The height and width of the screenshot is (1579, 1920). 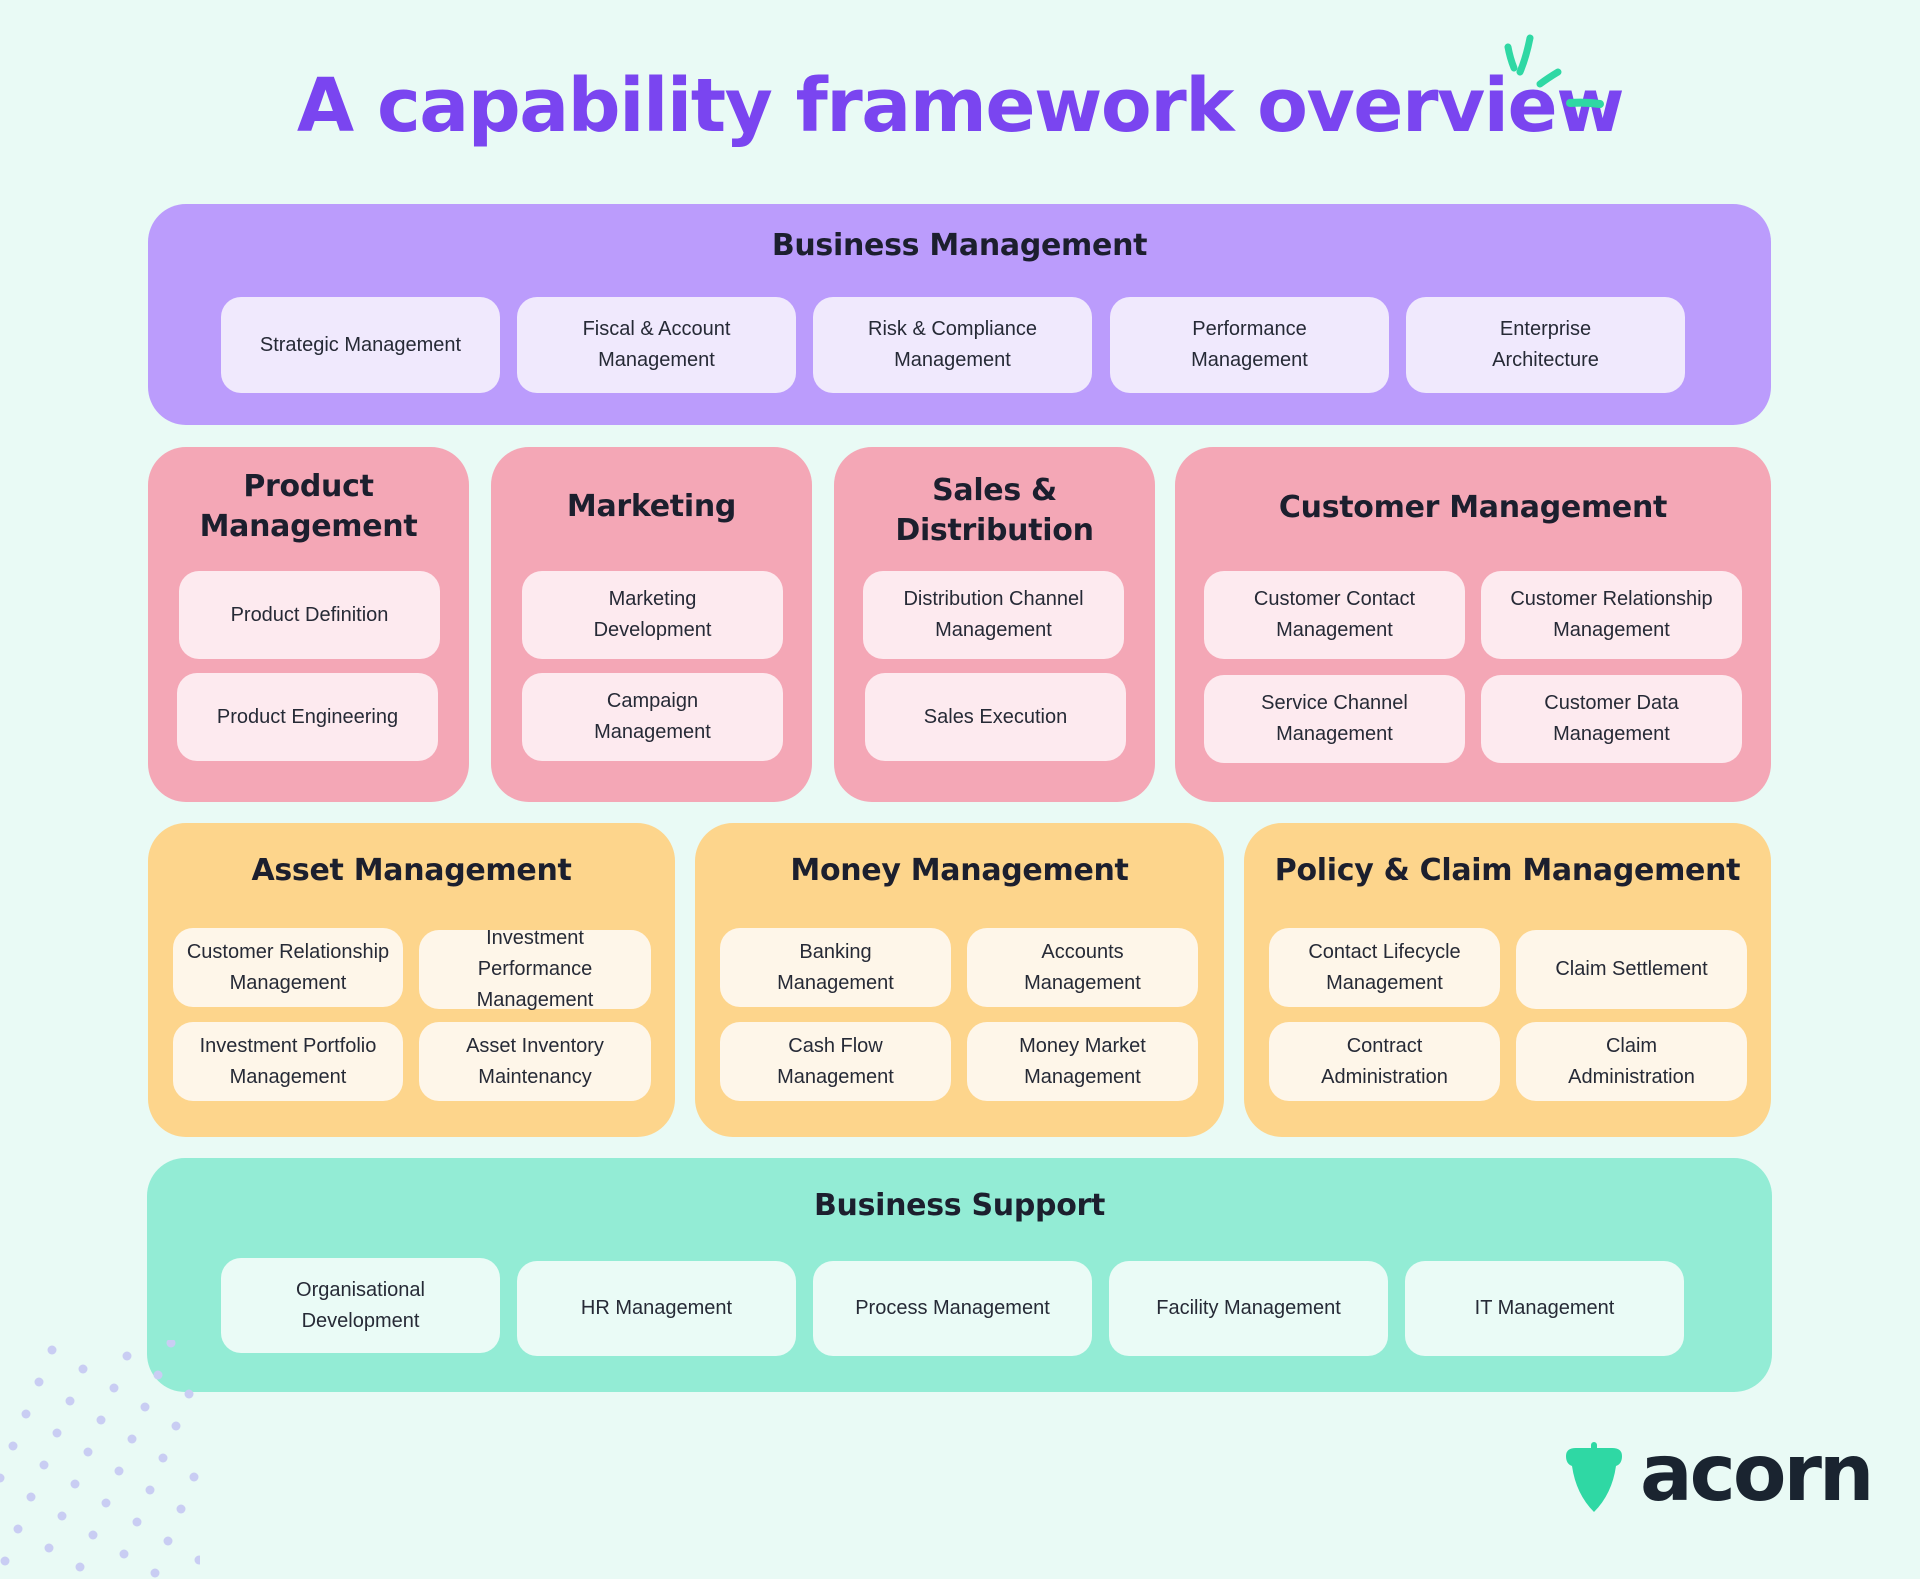 What do you see at coordinates (1473, 507) in the screenshot?
I see `group-title: Customer Management` at bounding box center [1473, 507].